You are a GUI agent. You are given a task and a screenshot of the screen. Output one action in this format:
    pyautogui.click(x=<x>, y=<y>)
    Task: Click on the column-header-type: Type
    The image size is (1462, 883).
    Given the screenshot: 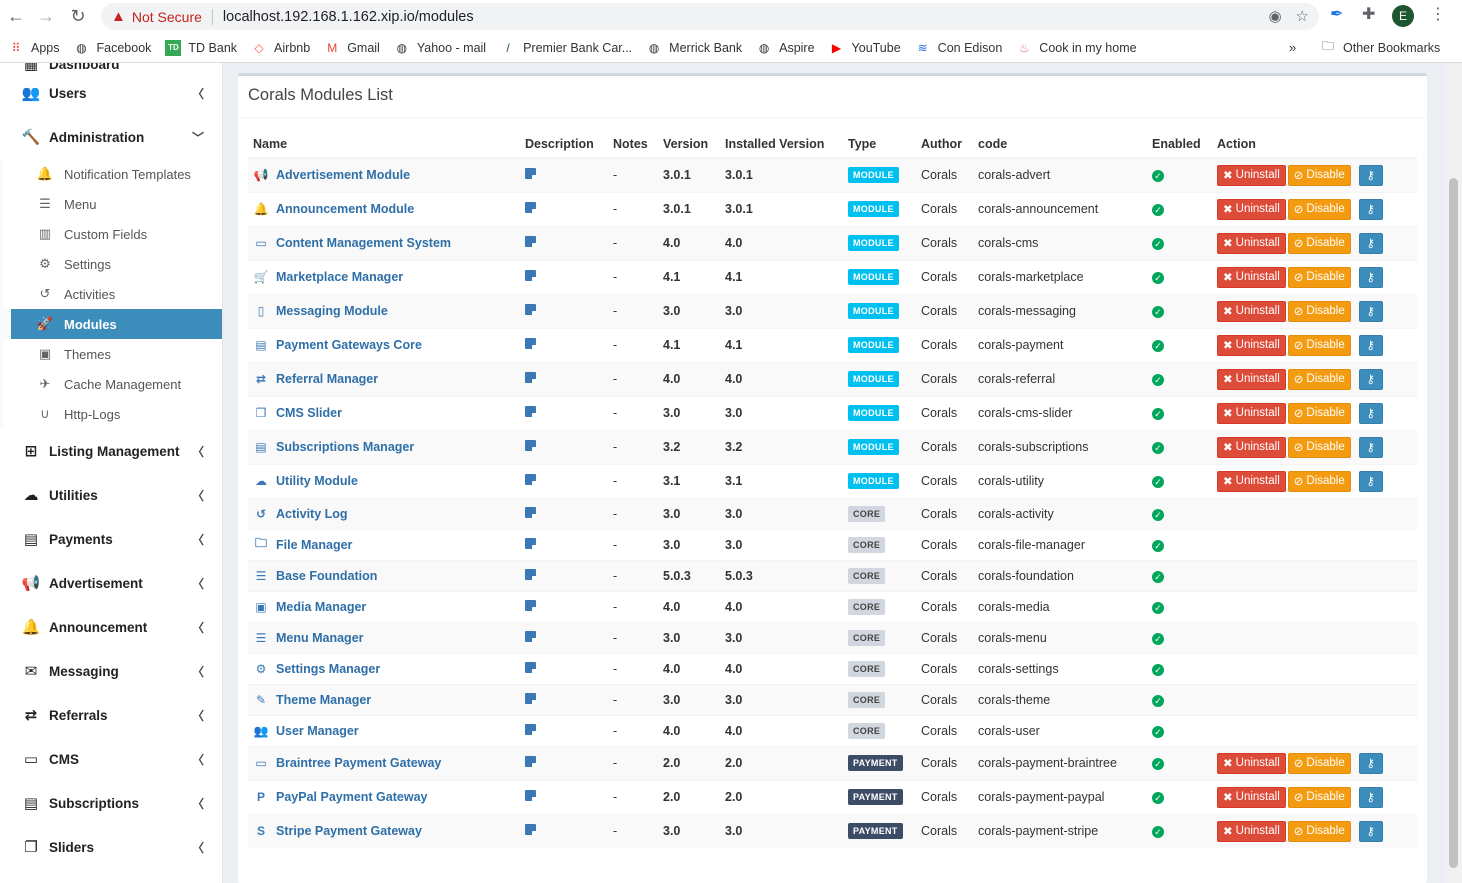 What is the action you would take?
    pyautogui.click(x=879, y=144)
    